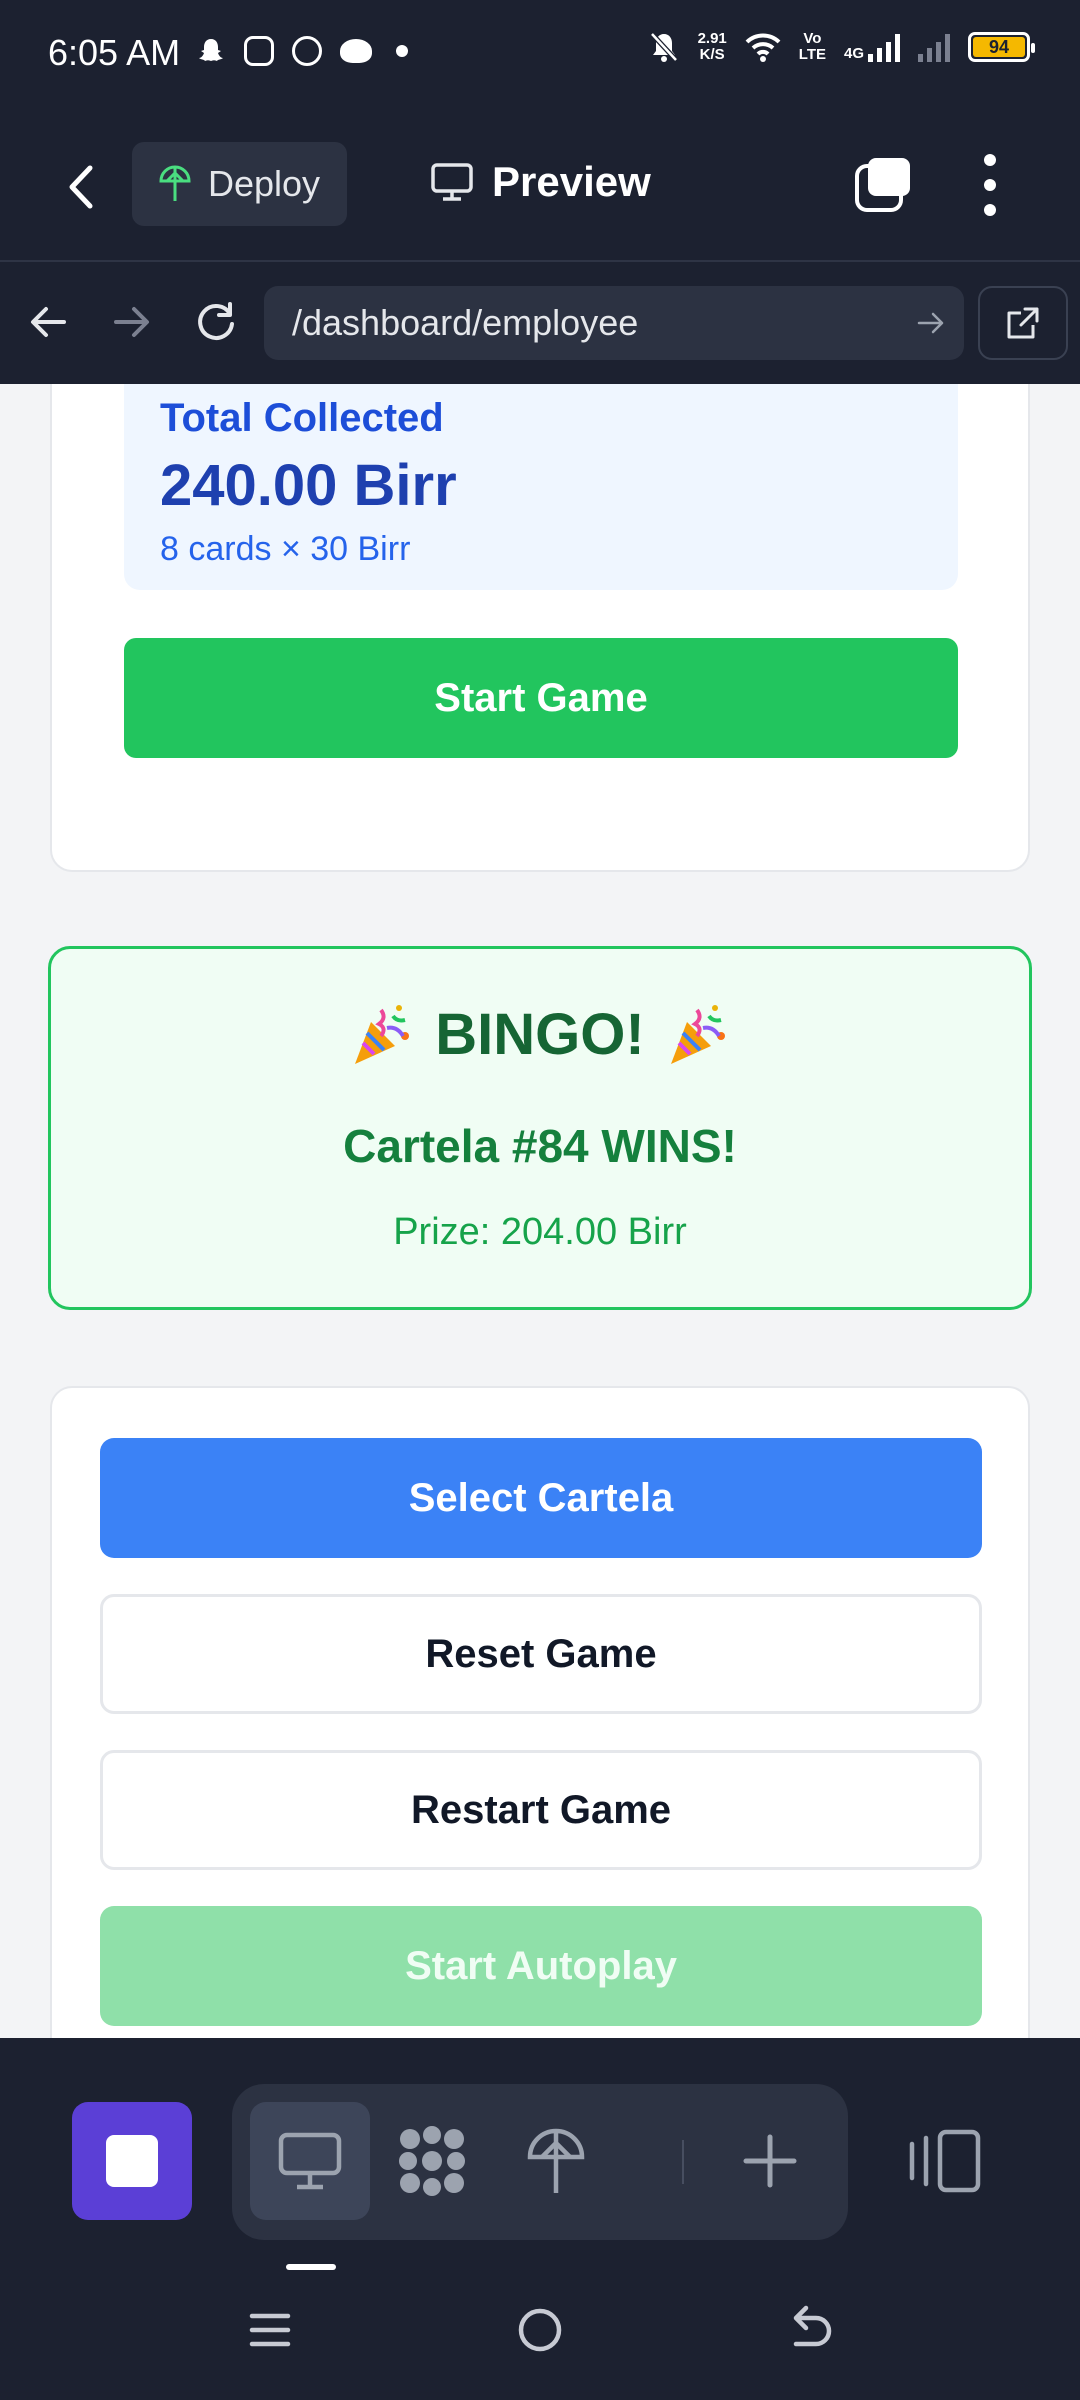  I want to click on app-notification-icon, so click(356, 51).